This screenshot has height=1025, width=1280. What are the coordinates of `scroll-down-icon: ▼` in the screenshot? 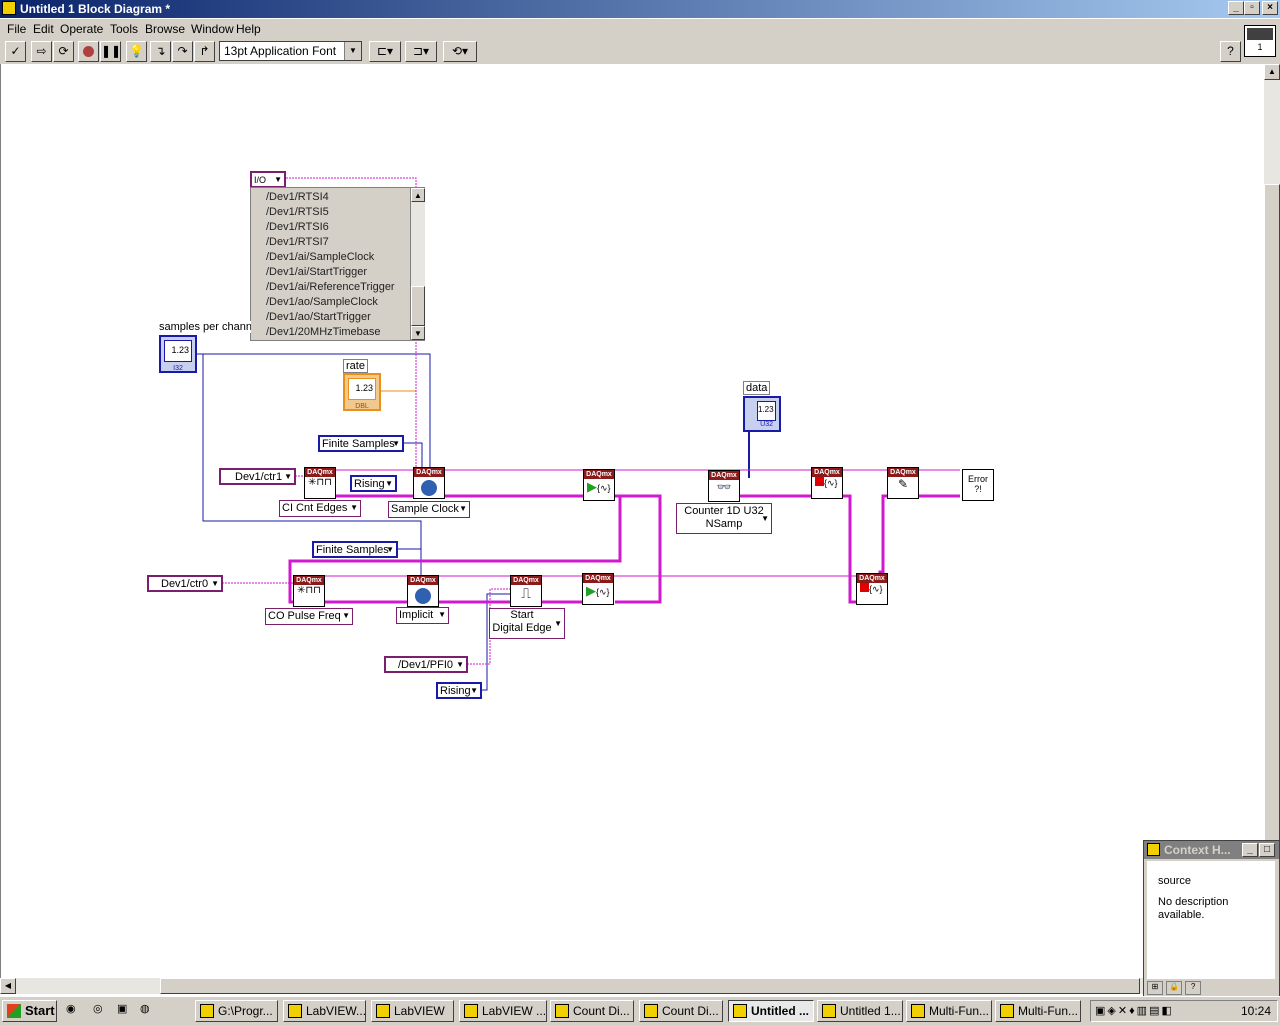 It's located at (418, 333).